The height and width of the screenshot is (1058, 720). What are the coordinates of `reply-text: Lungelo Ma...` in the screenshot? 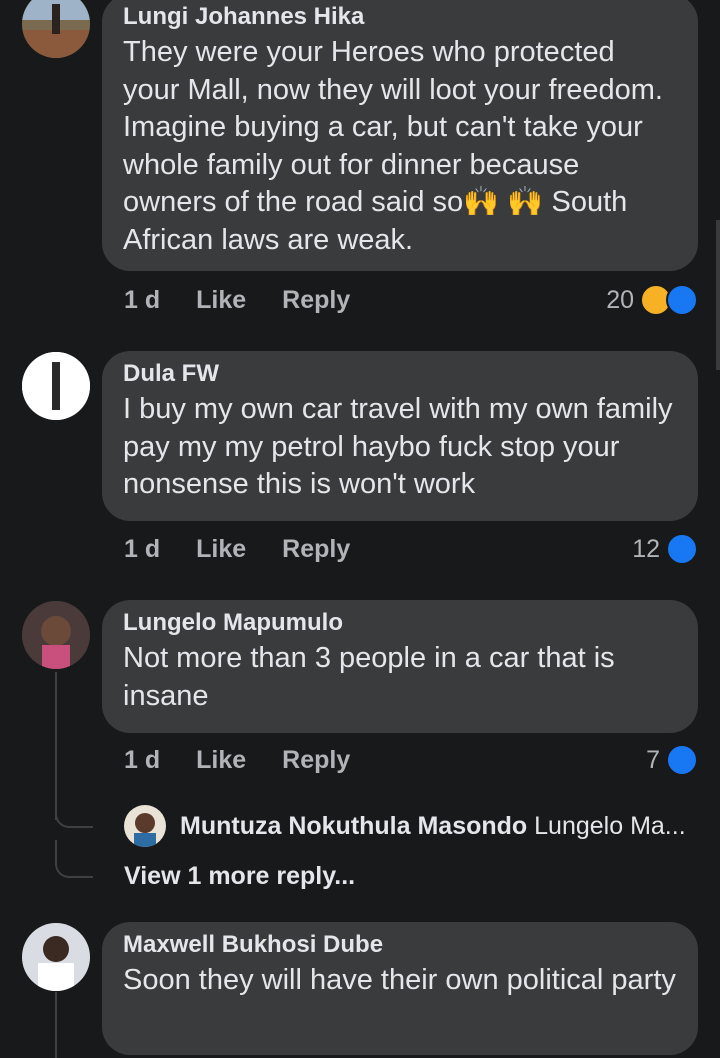 It's located at (610, 826).